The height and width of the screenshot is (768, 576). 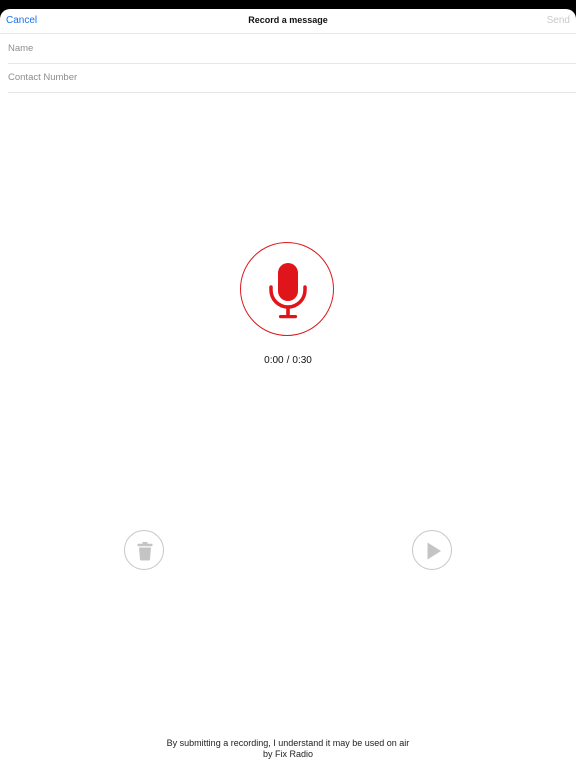 I want to click on name-input, so click(x=278, y=48).